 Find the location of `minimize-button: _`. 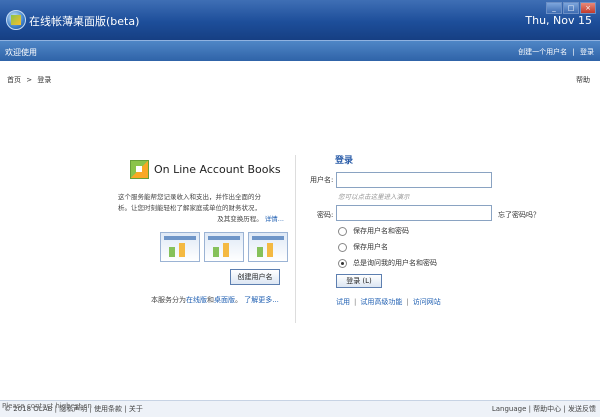

minimize-button: _ is located at coordinates (554, 8).